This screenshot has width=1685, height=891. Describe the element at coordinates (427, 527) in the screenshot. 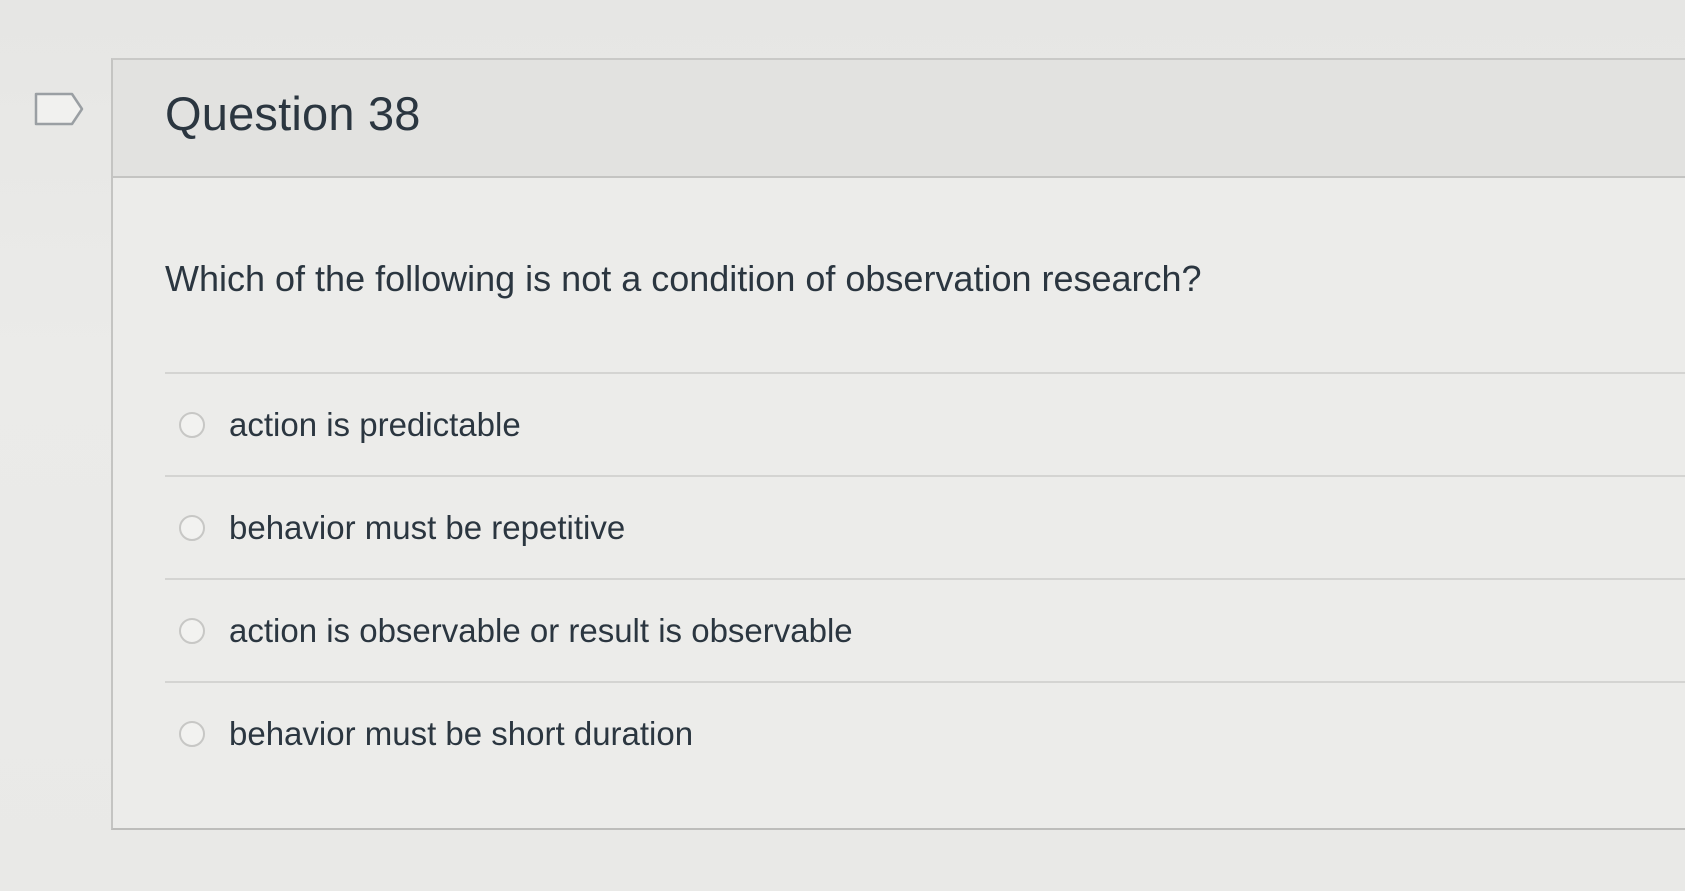

I see `answer-label: behavior must be repetitive` at that location.